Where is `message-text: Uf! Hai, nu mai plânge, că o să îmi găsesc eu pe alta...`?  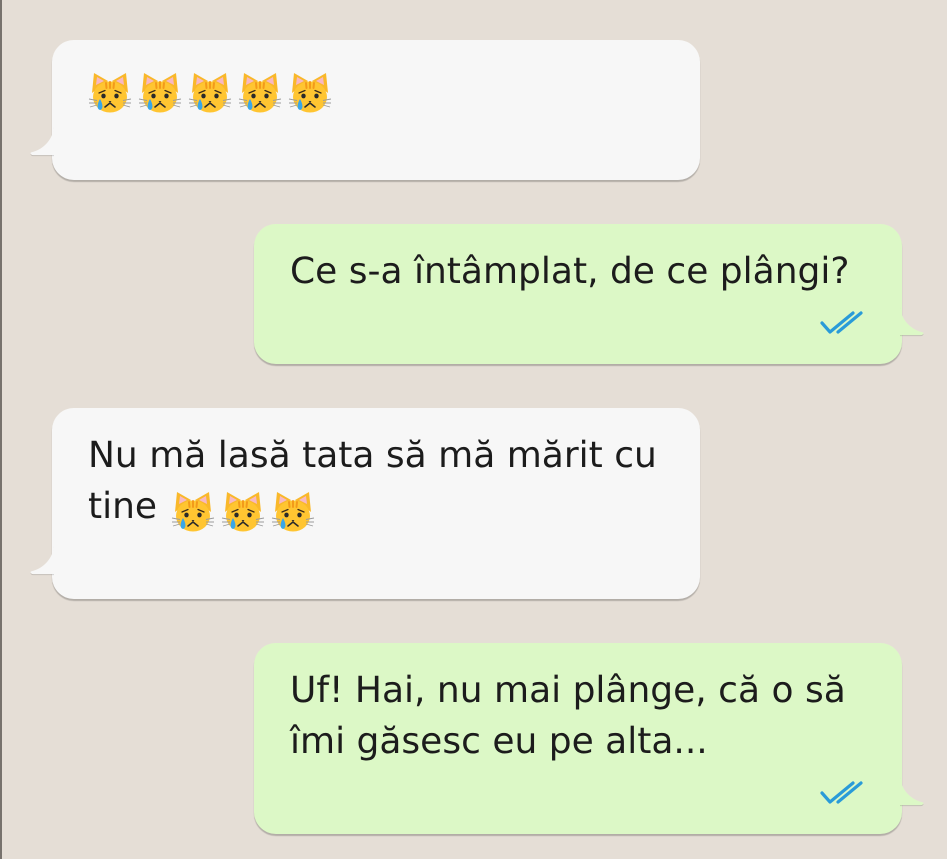 message-text: Uf! Hai, nu mai plânge, că o să îmi găsesc eu pe alta... is located at coordinates (568, 716).